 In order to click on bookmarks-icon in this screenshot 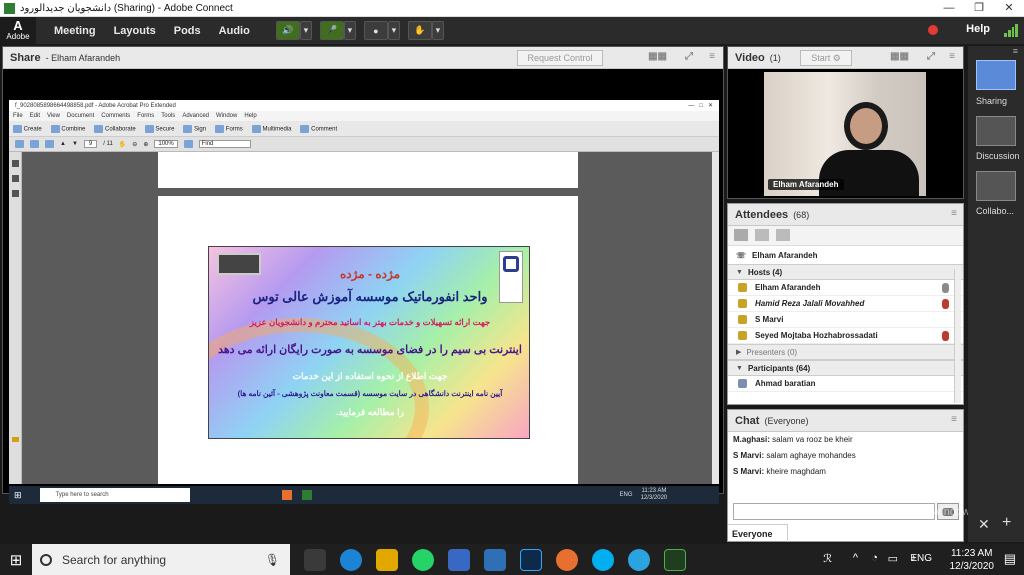, I will do `click(15, 178)`.